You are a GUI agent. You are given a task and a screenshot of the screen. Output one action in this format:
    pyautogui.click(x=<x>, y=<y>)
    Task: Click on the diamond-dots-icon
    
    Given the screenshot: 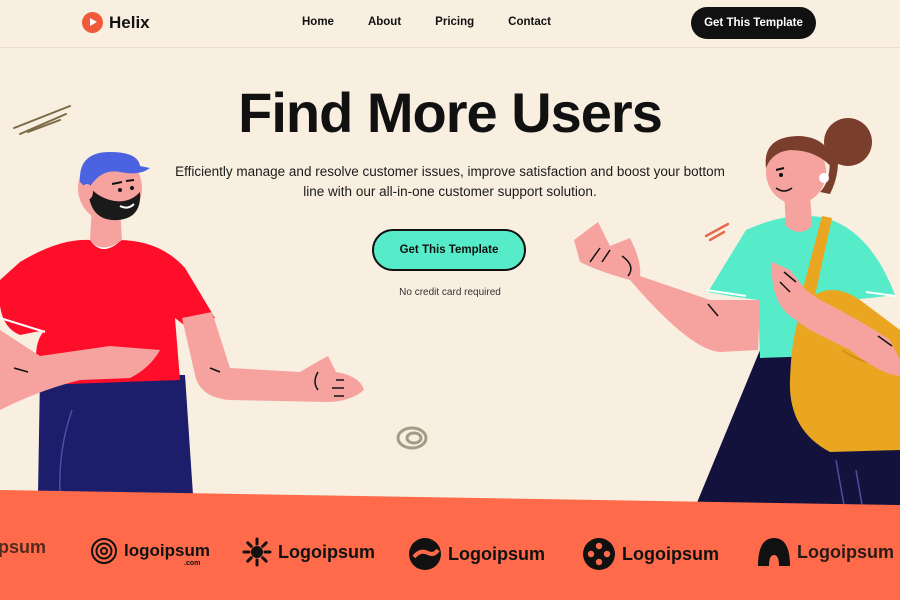 What is the action you would take?
    pyautogui.click(x=599, y=554)
    